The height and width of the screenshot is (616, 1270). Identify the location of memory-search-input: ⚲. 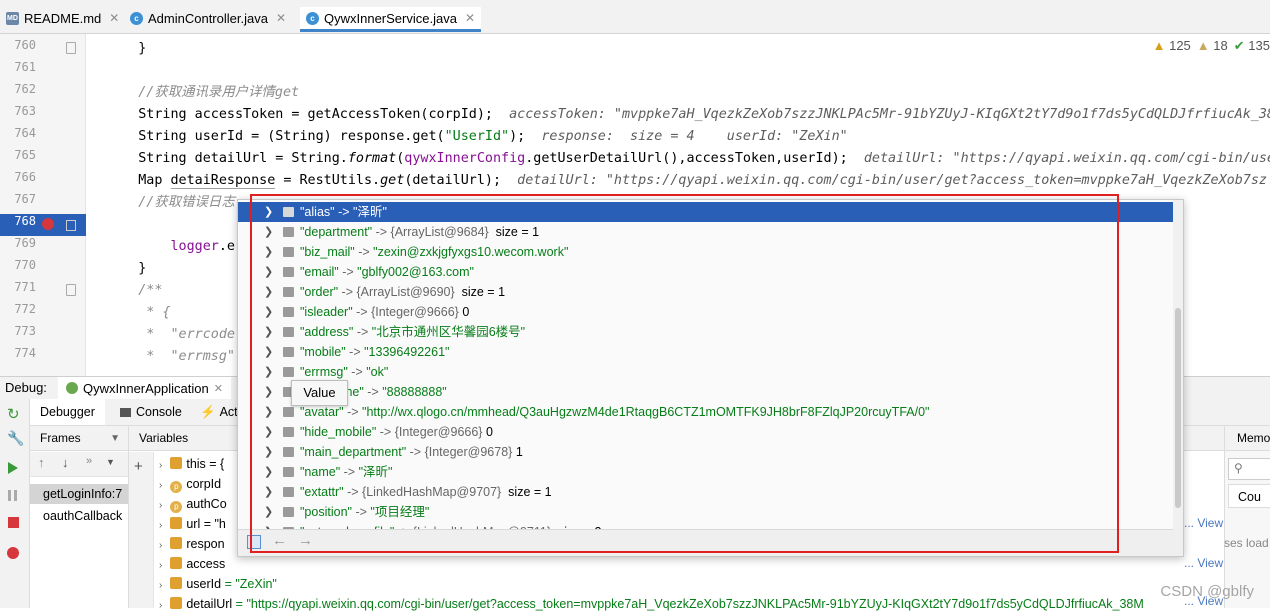
(1249, 469).